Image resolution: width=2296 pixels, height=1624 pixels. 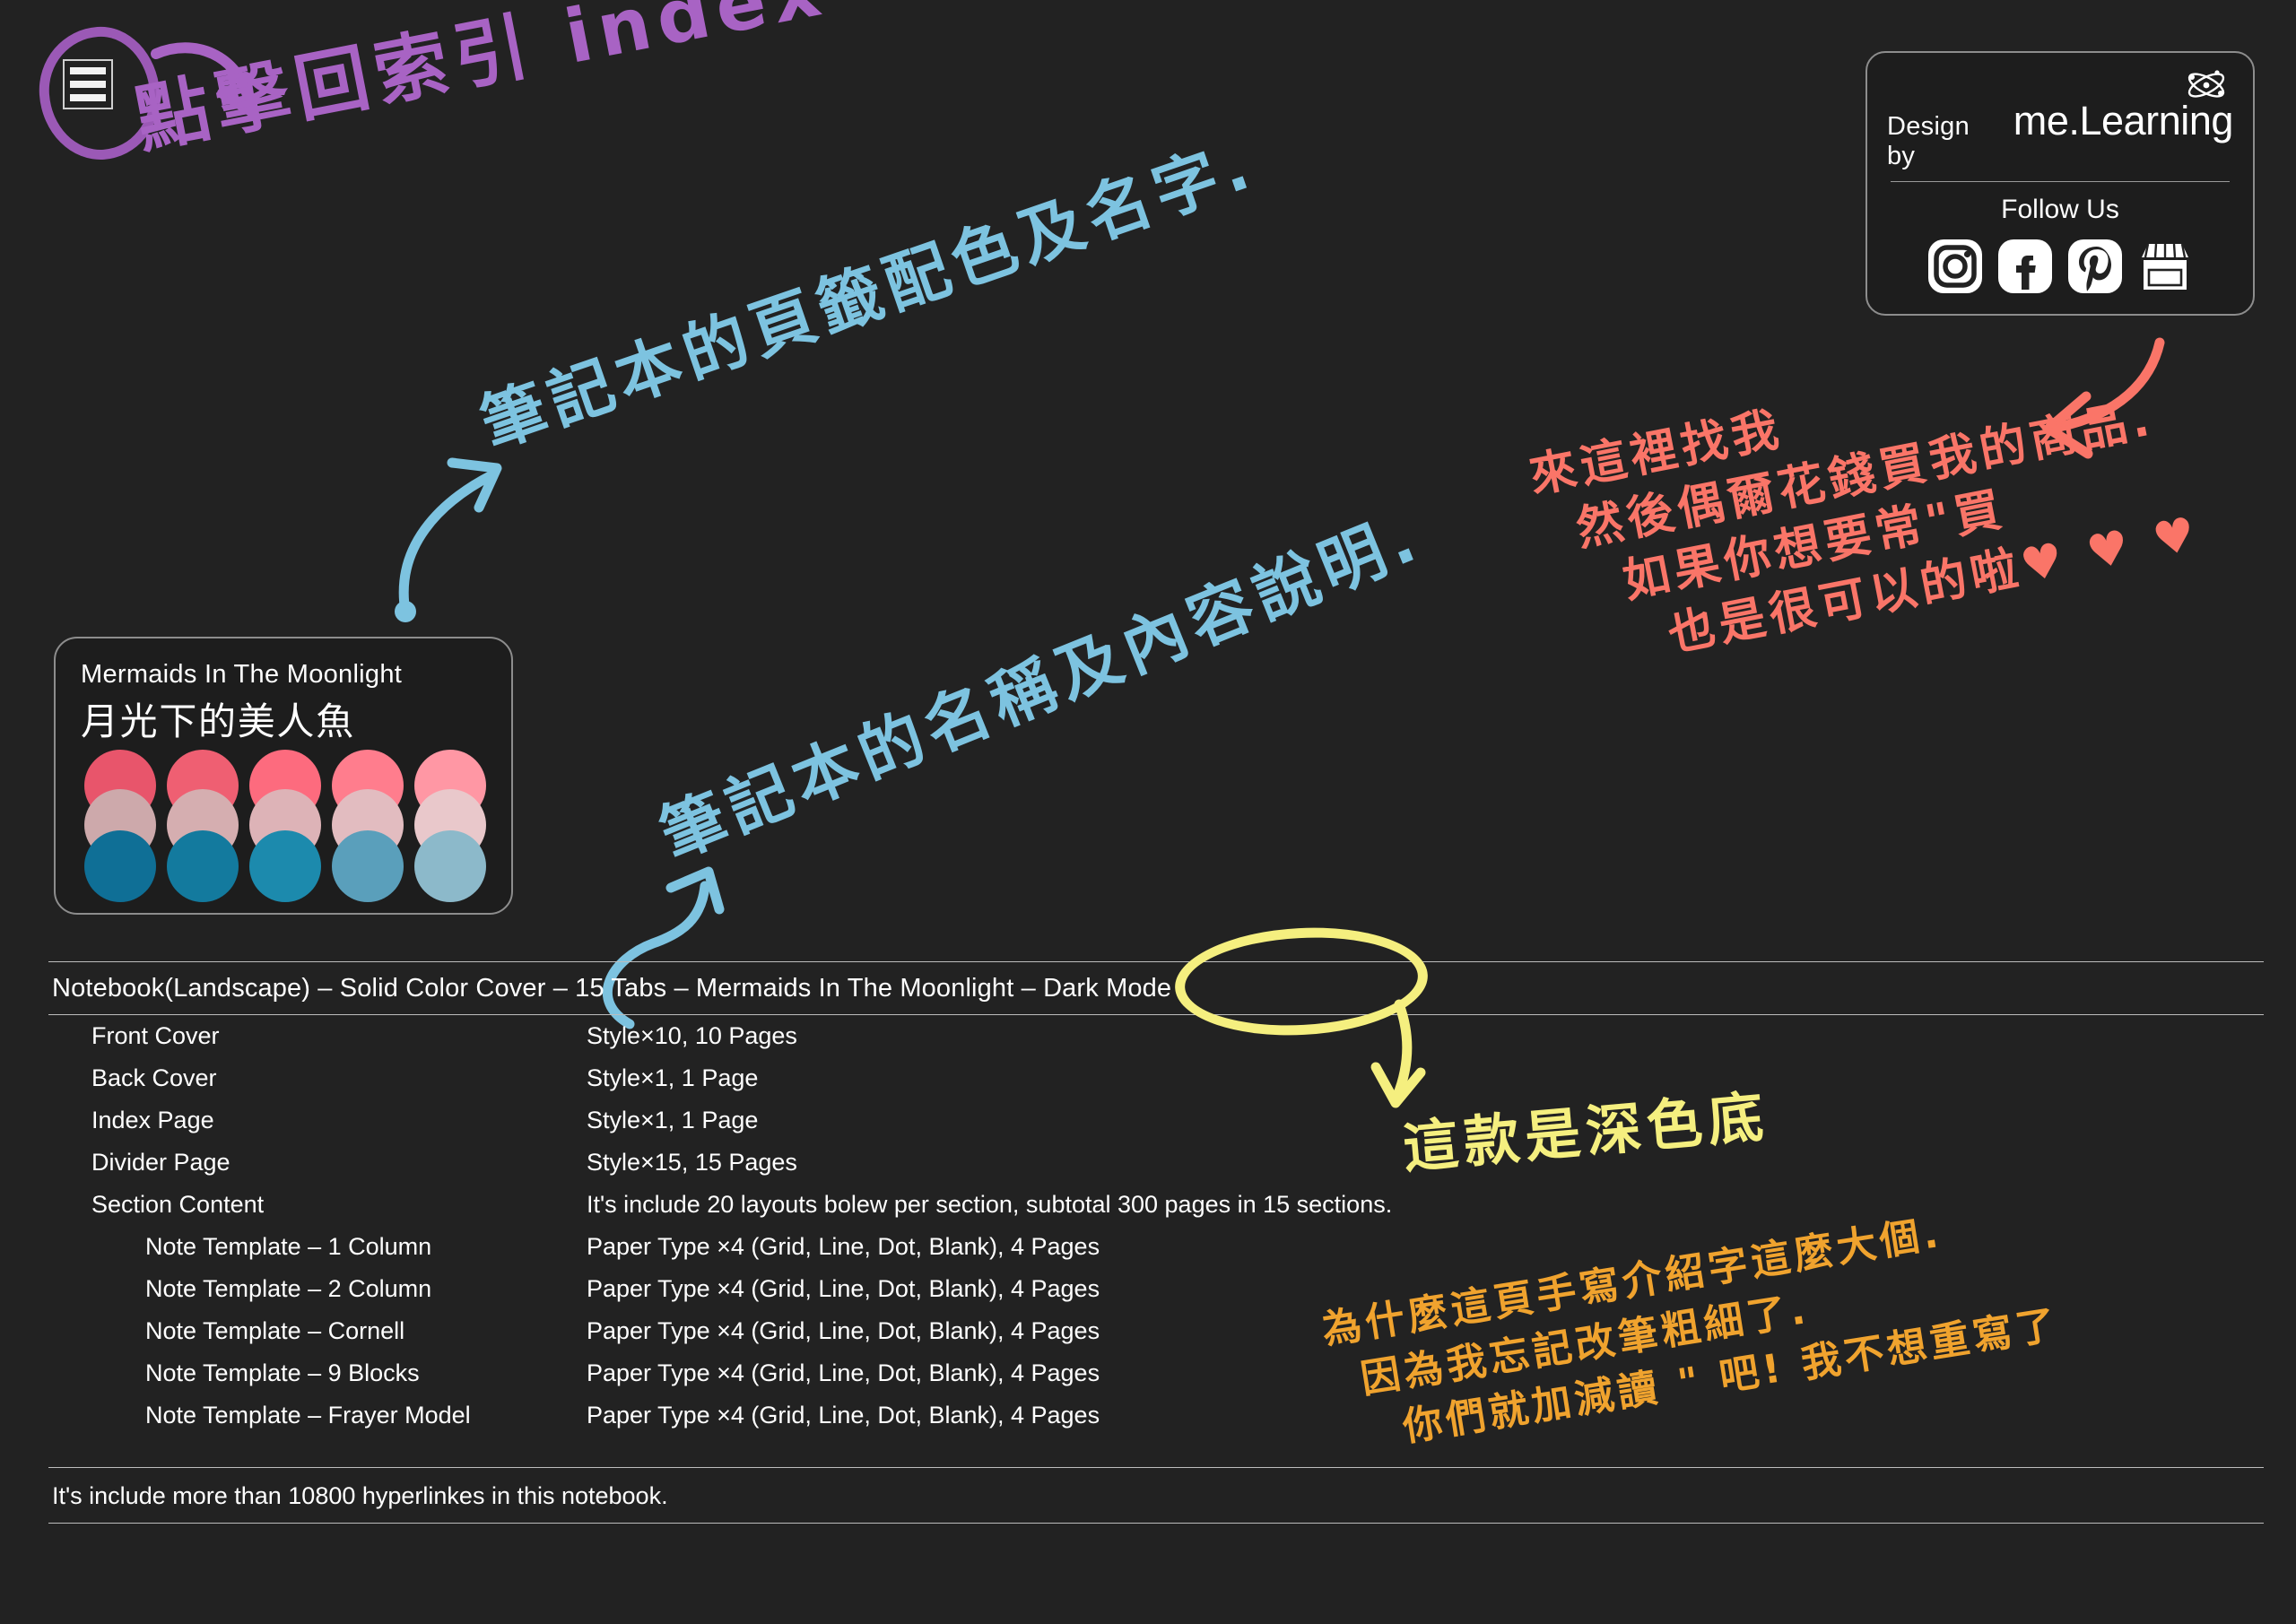 I want to click on annotation-shop-note: 來這裡找我 然後偶爾花錢買我的商品. 如果你想要常"買 也是很可以的啦♥ ♥ ♥, so click(x=1865, y=506).